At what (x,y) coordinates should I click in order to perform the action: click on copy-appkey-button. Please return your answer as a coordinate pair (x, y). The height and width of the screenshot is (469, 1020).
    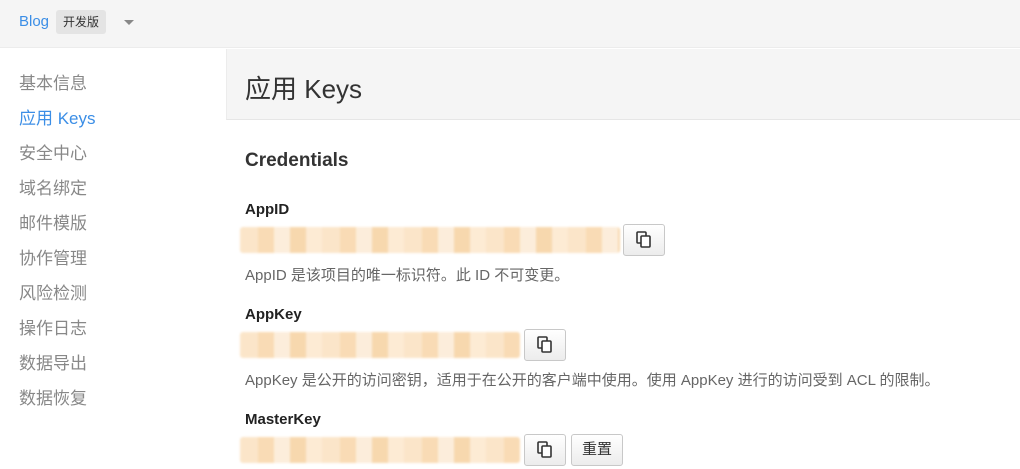
    Looking at the image, I should click on (545, 345).